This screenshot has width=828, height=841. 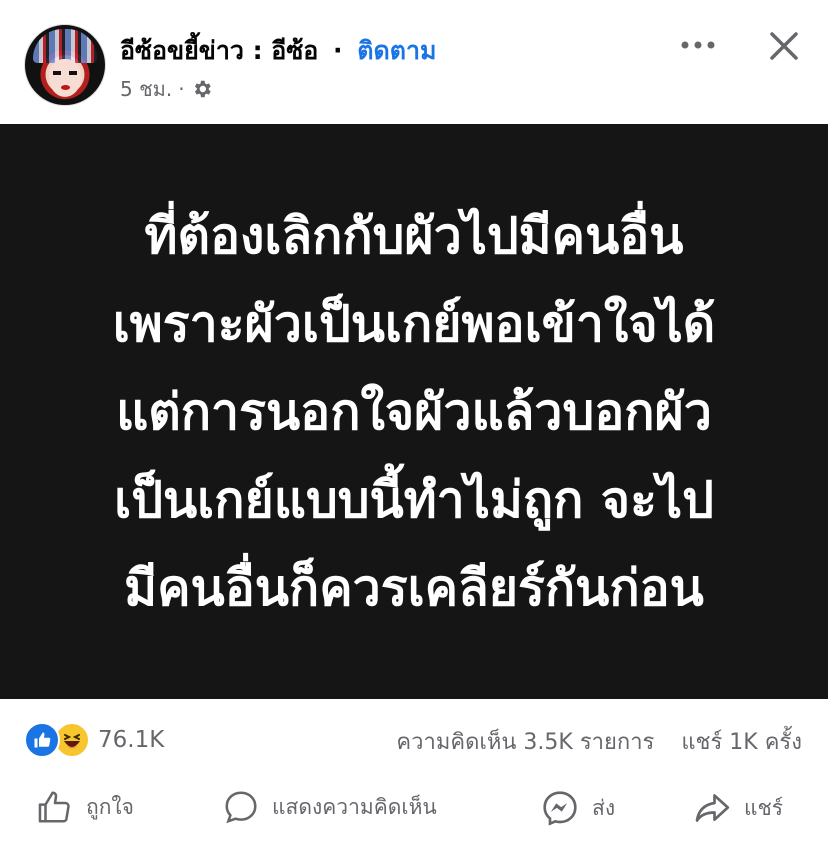 What do you see at coordinates (414, 587) in the screenshot?
I see `post-text-line: มีคนอื่นก็ควรเคลียร์กันก่อน` at bounding box center [414, 587].